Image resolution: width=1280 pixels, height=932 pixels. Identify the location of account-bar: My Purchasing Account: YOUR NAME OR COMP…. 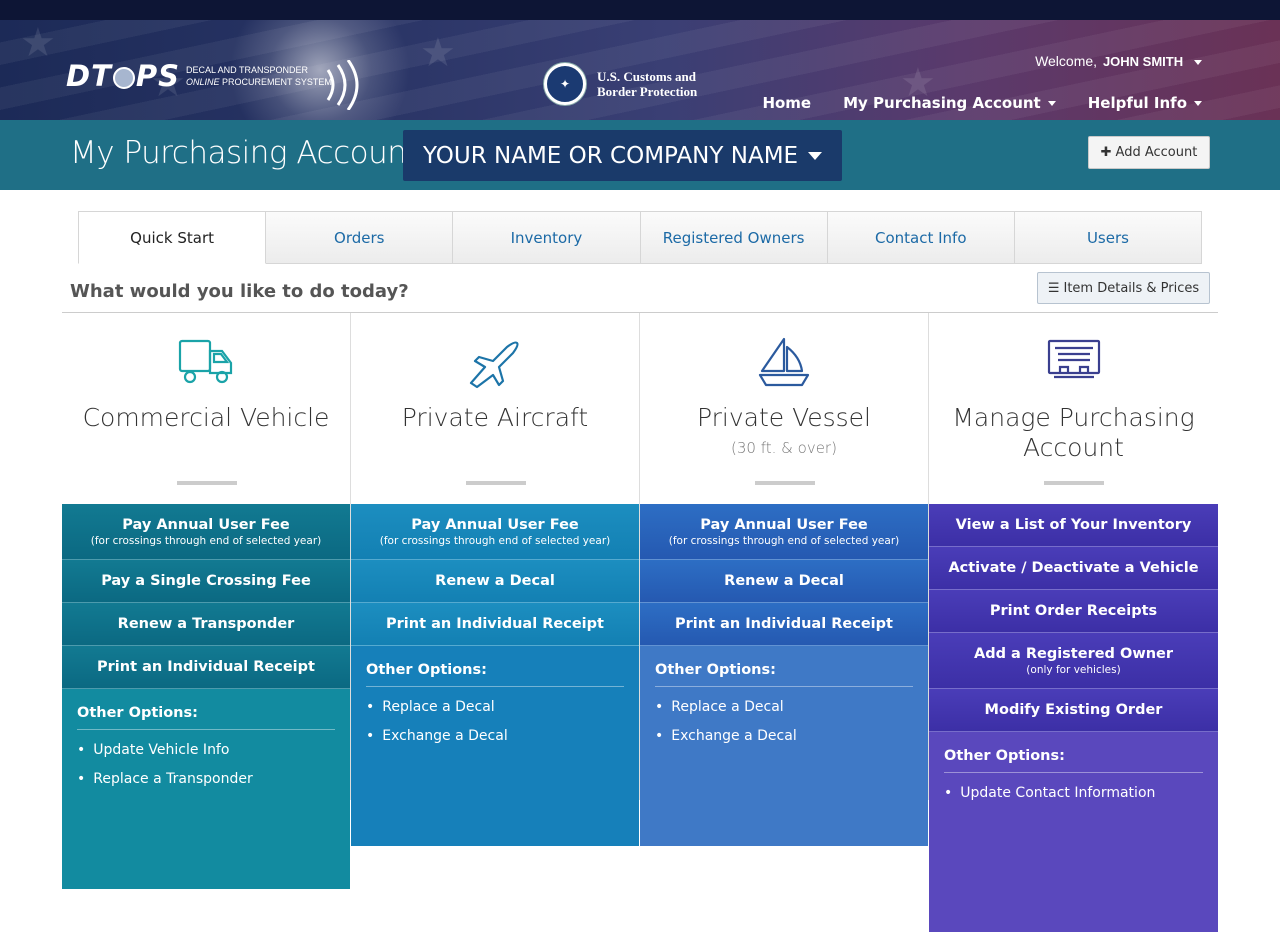
(640, 155).